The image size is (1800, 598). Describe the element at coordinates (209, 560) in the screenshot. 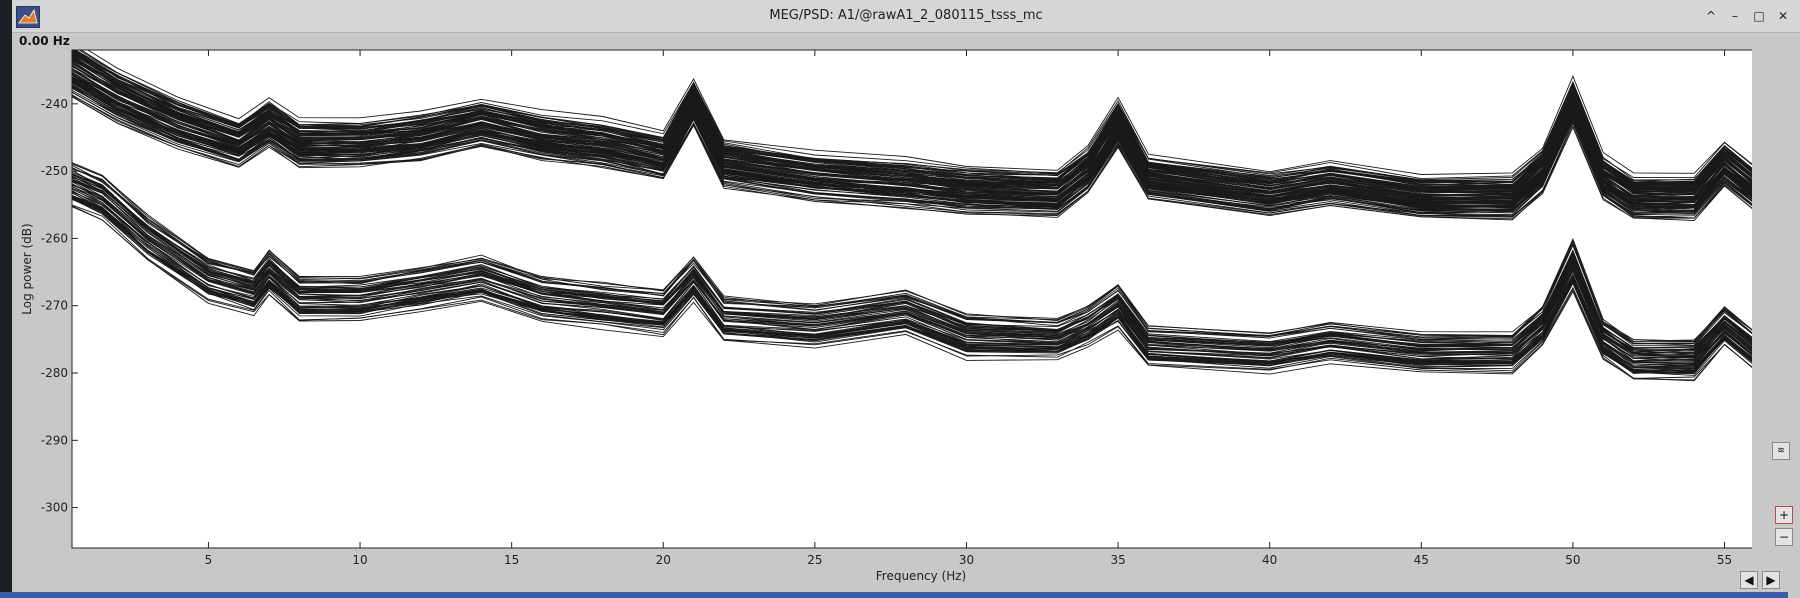

I see `x-tick-label: 5` at that location.